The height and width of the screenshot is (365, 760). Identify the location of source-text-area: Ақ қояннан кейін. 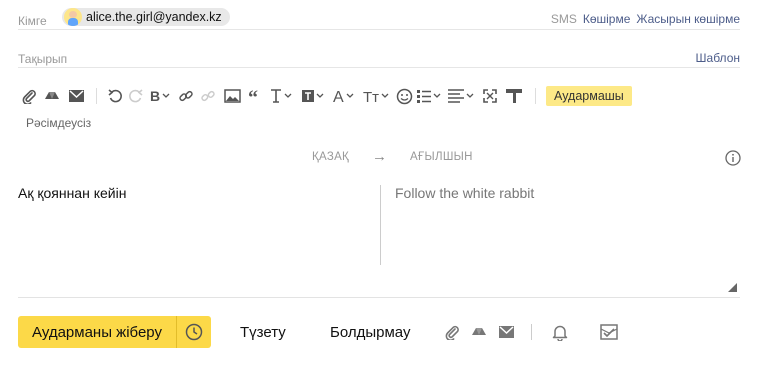
(72, 193).